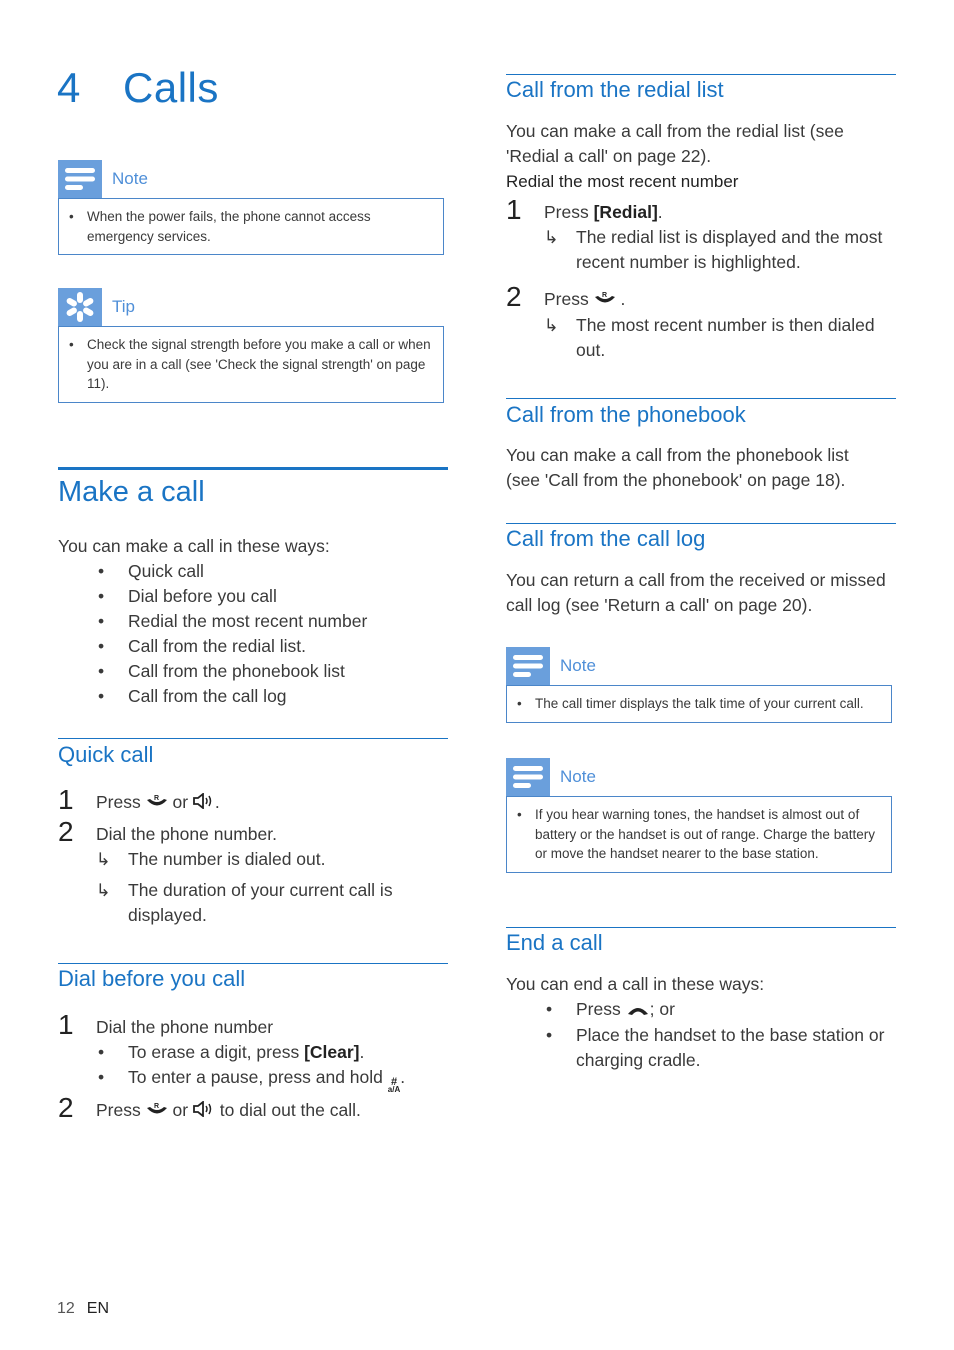 The image size is (954, 1350). What do you see at coordinates (167, 831) in the screenshot?
I see `step-2: 2 Dial the phone number.` at bounding box center [167, 831].